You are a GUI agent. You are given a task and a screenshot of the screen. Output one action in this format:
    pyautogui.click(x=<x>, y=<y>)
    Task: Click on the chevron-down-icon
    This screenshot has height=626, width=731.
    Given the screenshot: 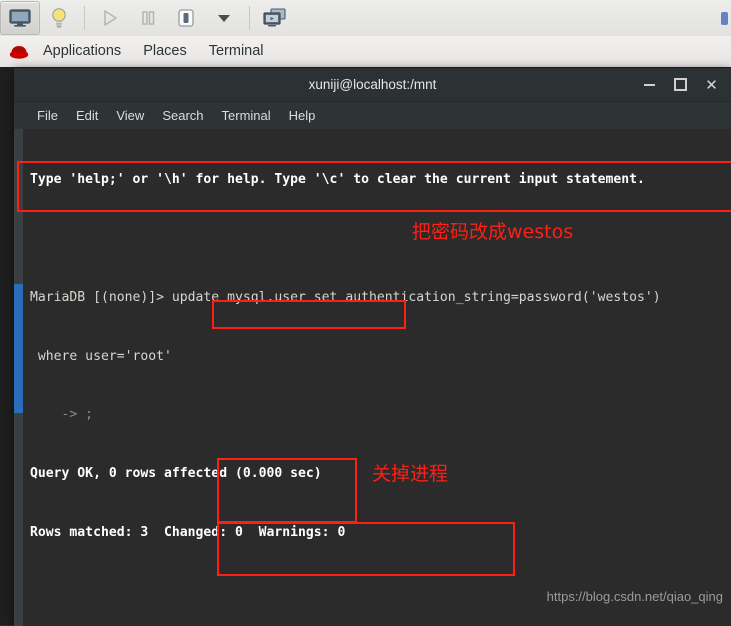 What is the action you would take?
    pyautogui.click(x=224, y=18)
    